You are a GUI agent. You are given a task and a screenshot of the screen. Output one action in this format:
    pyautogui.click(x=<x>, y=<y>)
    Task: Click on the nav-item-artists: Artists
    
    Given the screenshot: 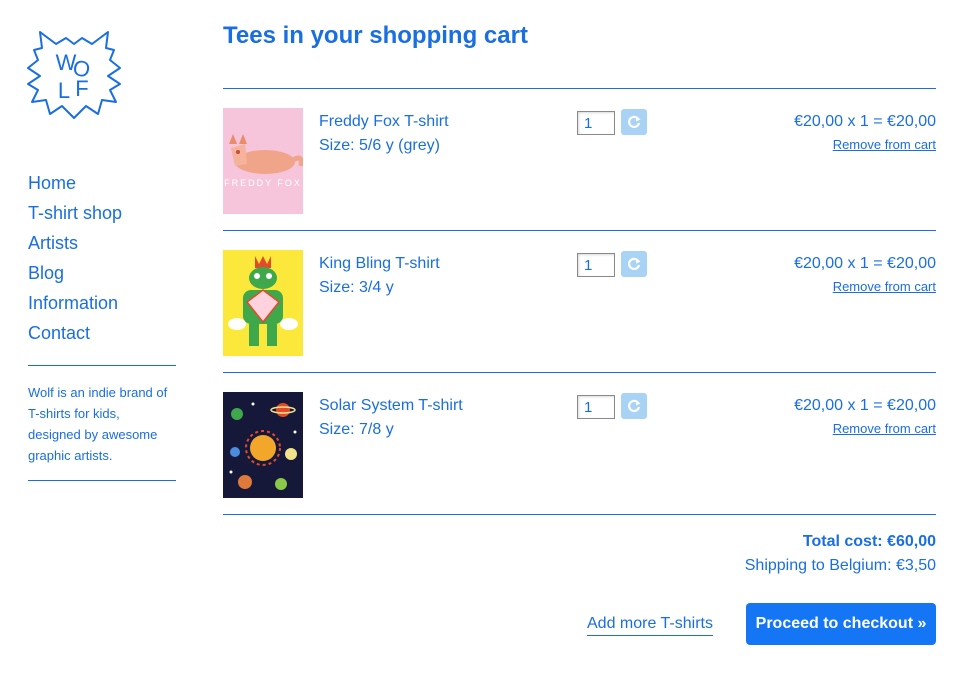 What is the action you would take?
    pyautogui.click(x=75, y=243)
    